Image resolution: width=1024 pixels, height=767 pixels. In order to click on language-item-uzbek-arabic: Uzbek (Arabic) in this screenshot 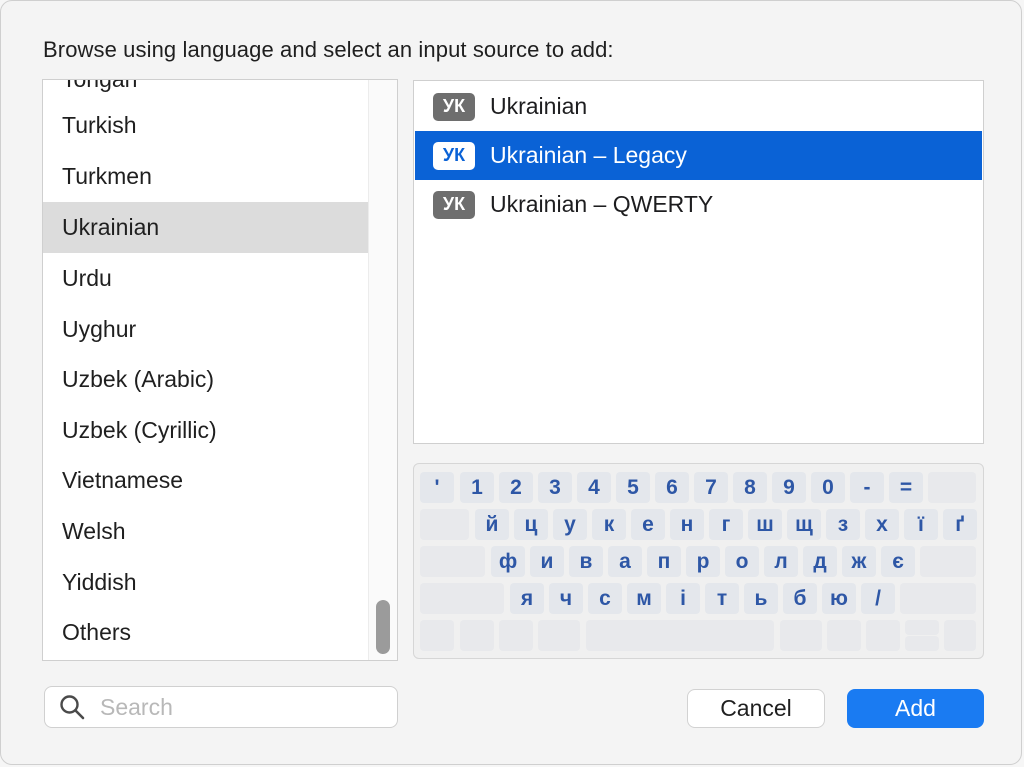, I will do `click(205, 379)`.